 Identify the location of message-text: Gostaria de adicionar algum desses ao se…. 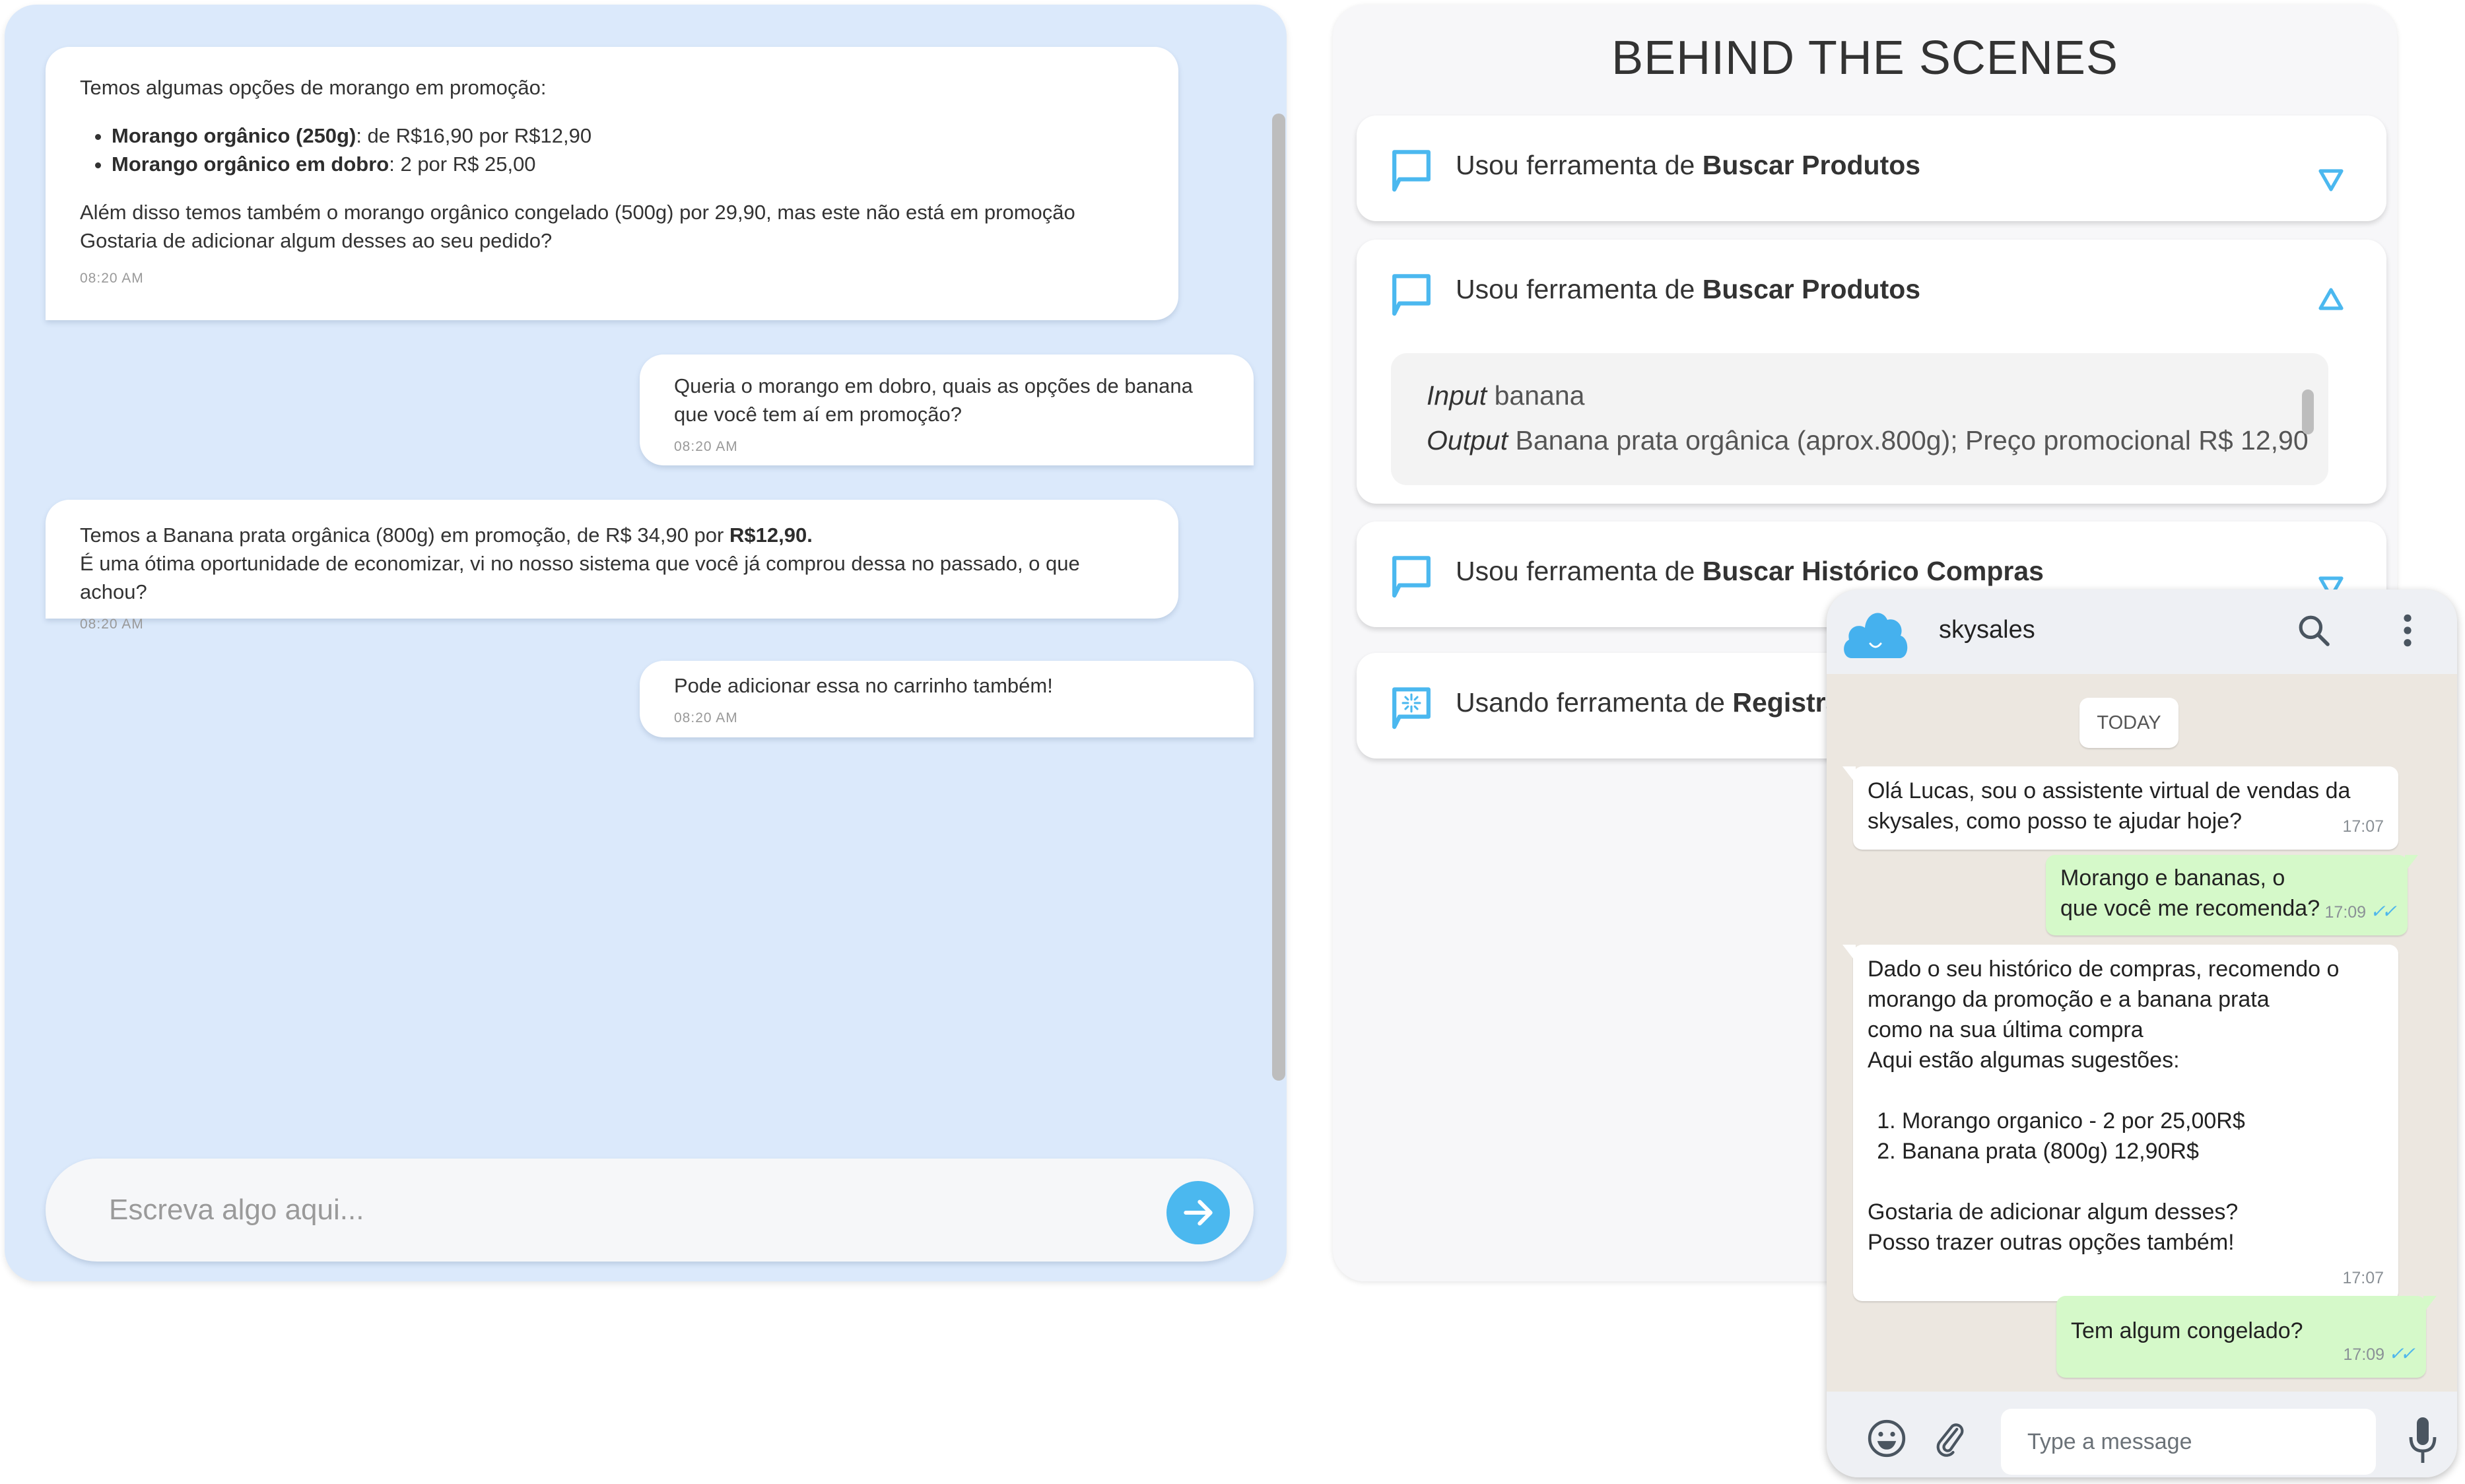
(316, 240).